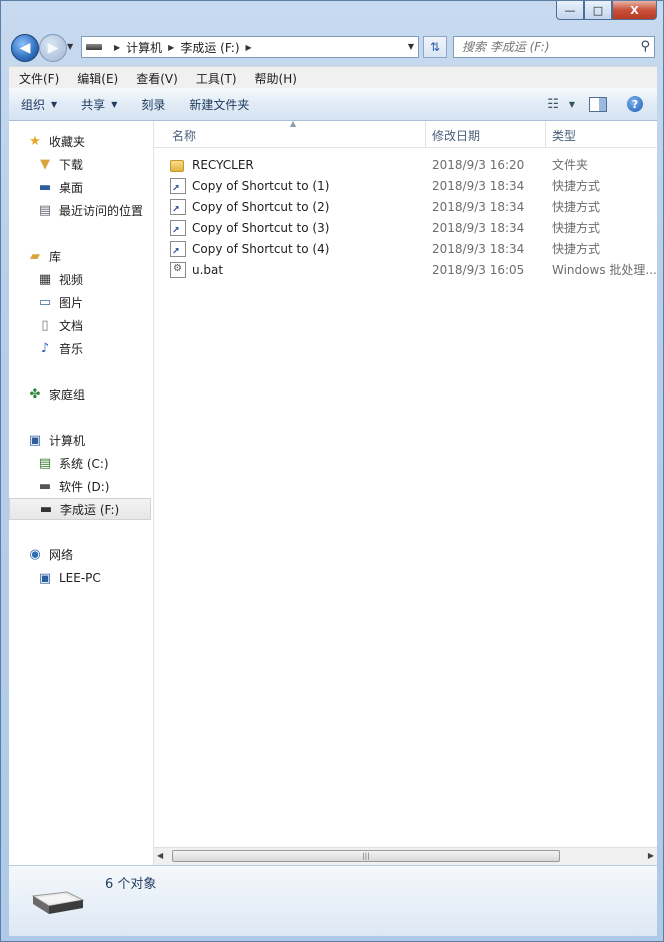  What do you see at coordinates (635, 104) in the screenshot?
I see `help-button: ?` at bounding box center [635, 104].